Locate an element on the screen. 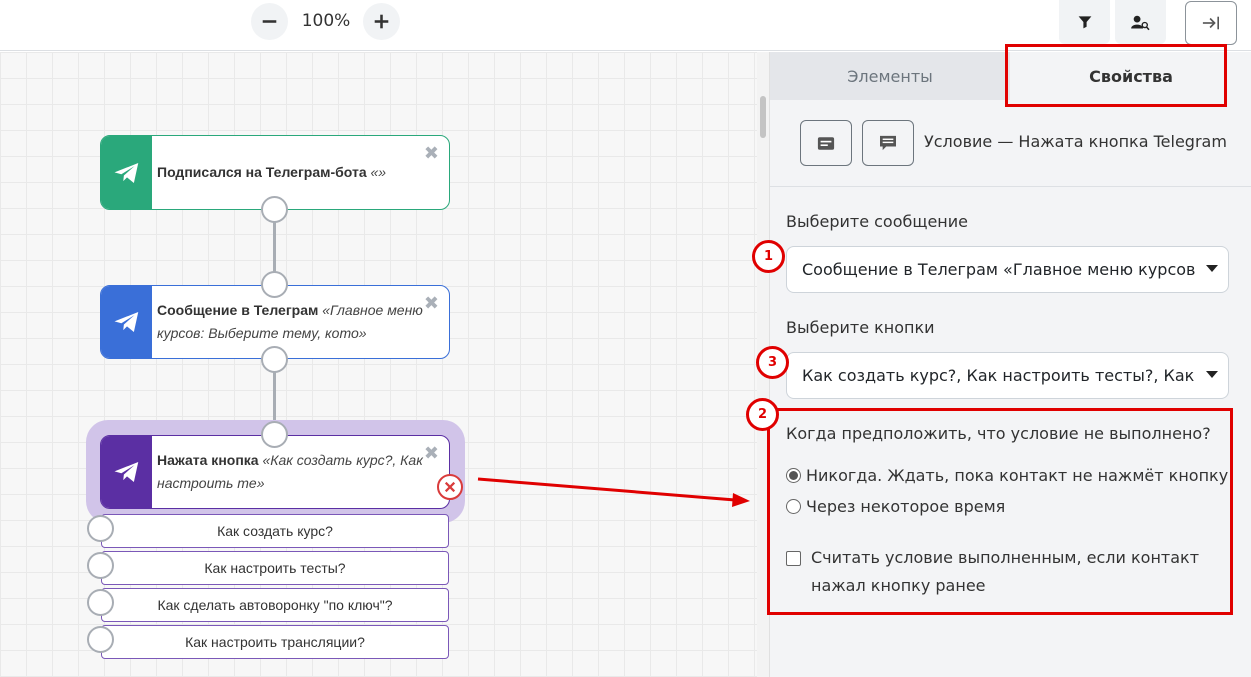 The height and width of the screenshot is (677, 1251). node-title: Подписался на Телеграм-бота is located at coordinates (262, 172).